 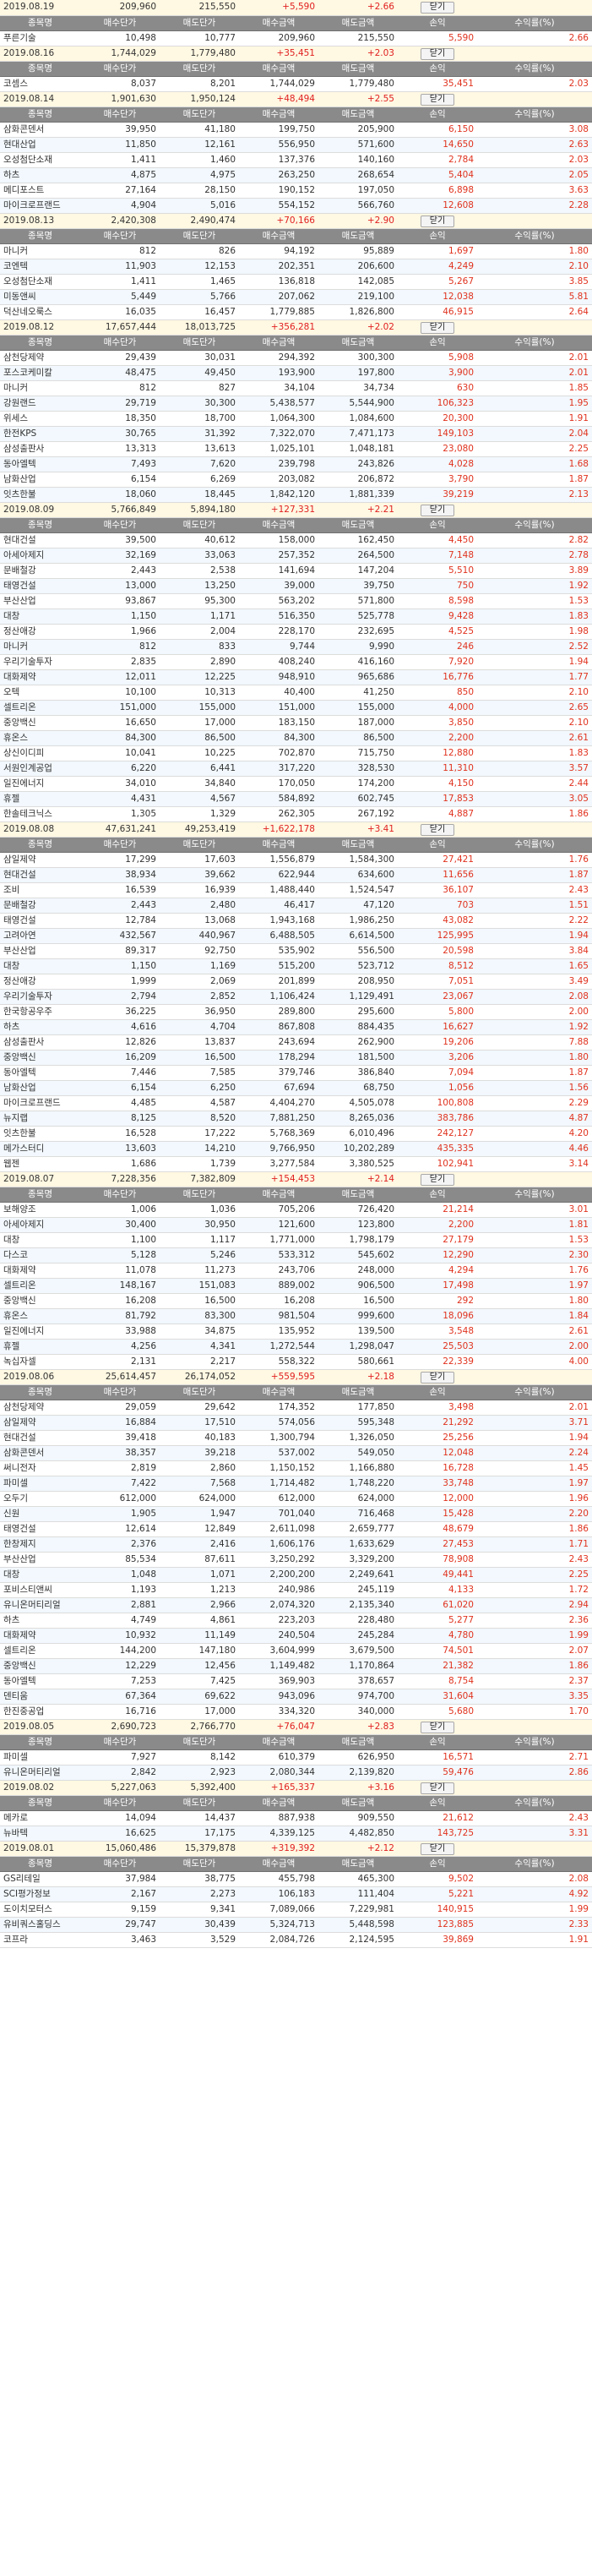 I want to click on trade-row: 오텍 10,100 10,313 40,400 41,250 850 2.10, so click(x=296, y=693).